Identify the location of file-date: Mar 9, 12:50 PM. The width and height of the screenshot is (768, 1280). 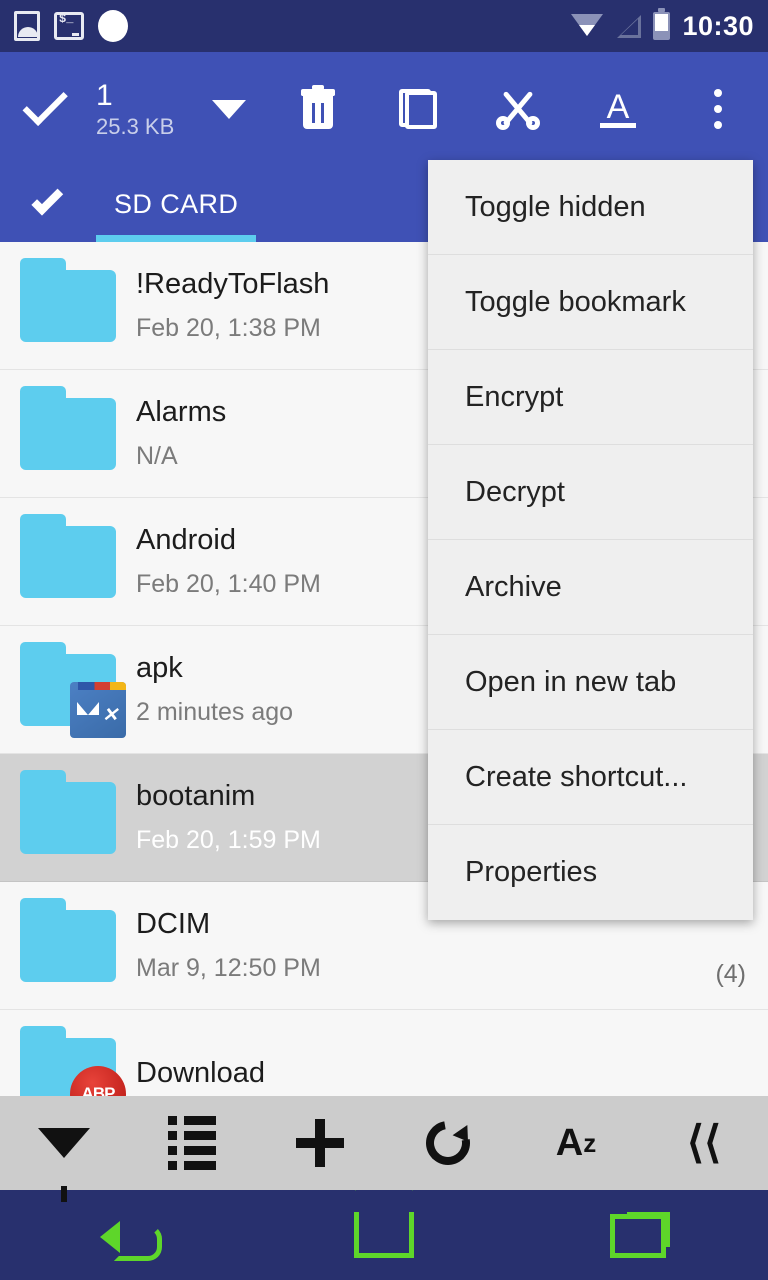
(228, 967).